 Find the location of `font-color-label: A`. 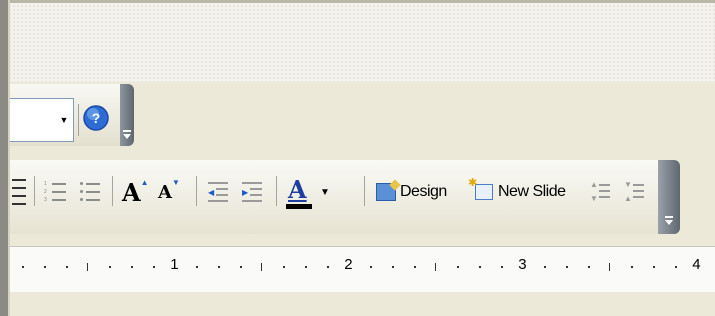

font-color-label: A is located at coordinates (297, 189).